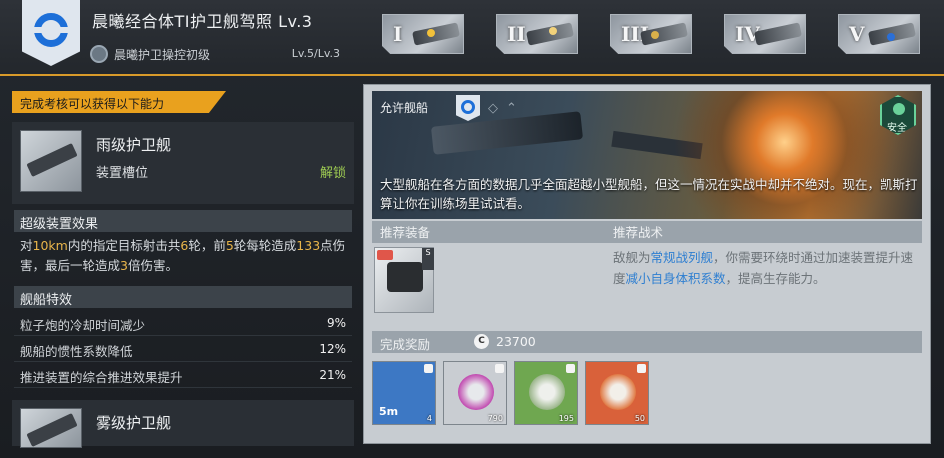 The image size is (944, 458). What do you see at coordinates (404, 393) in the screenshot?
I see `reward-item: 5m 4` at bounding box center [404, 393].